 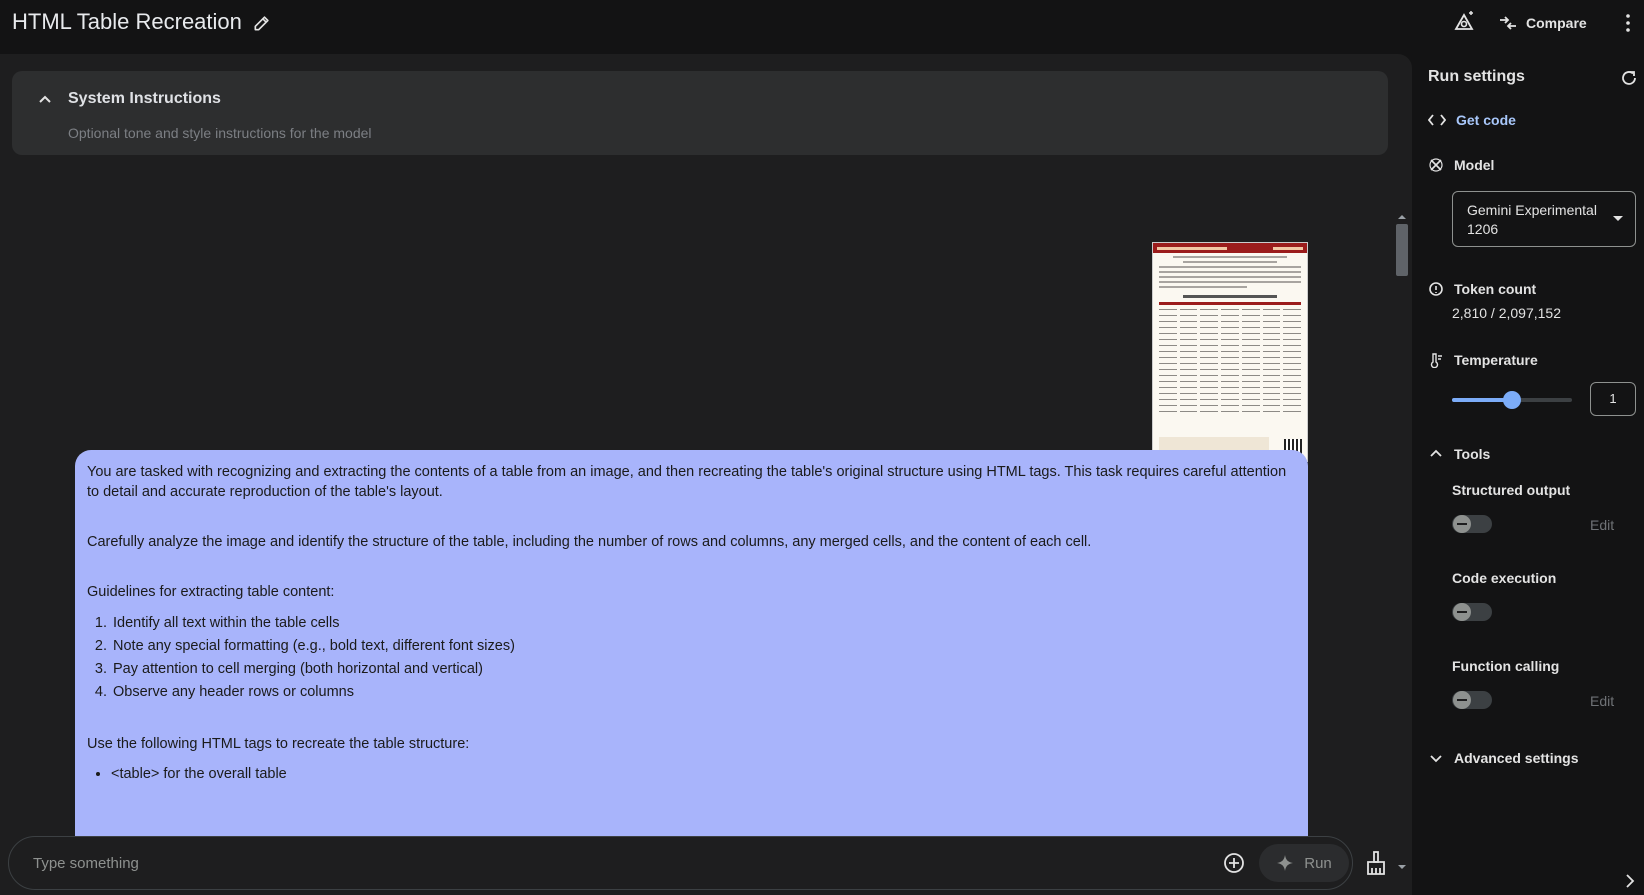 I want to click on compare-icon, so click(x=1508, y=23).